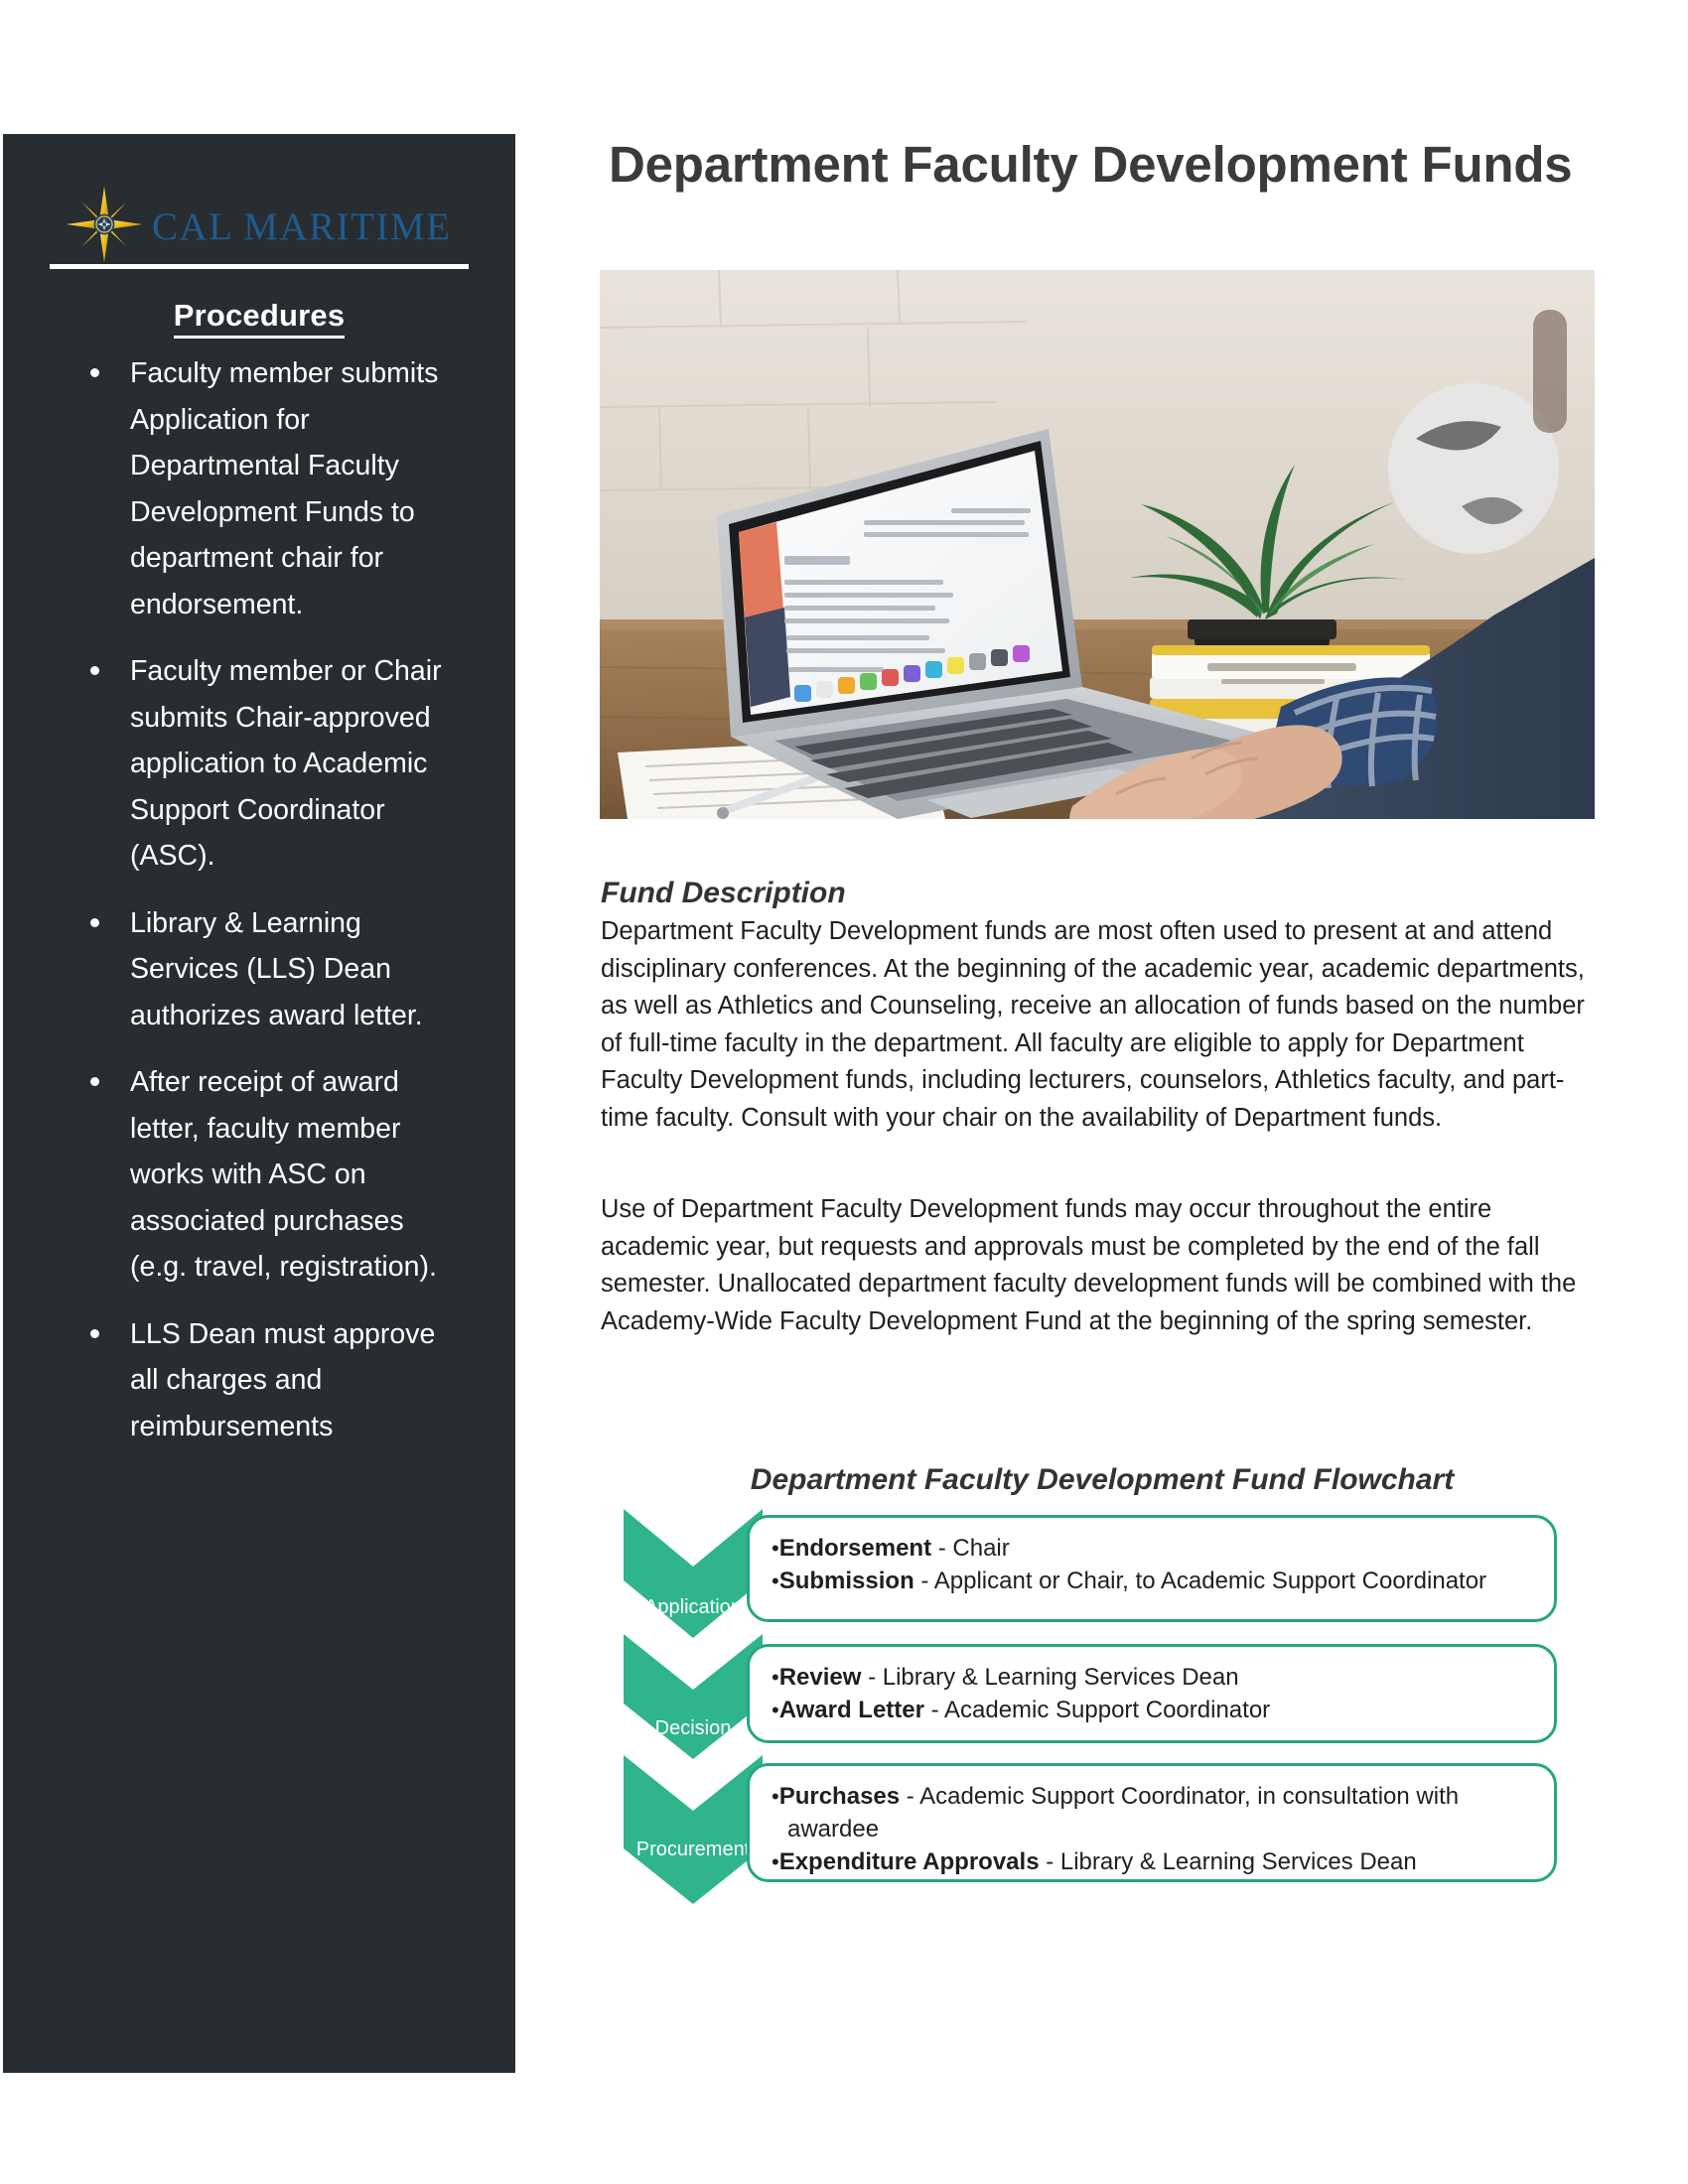 Image resolution: width=1688 pixels, height=2184 pixels. I want to click on procedures-heading: Procedures, so click(259, 318).